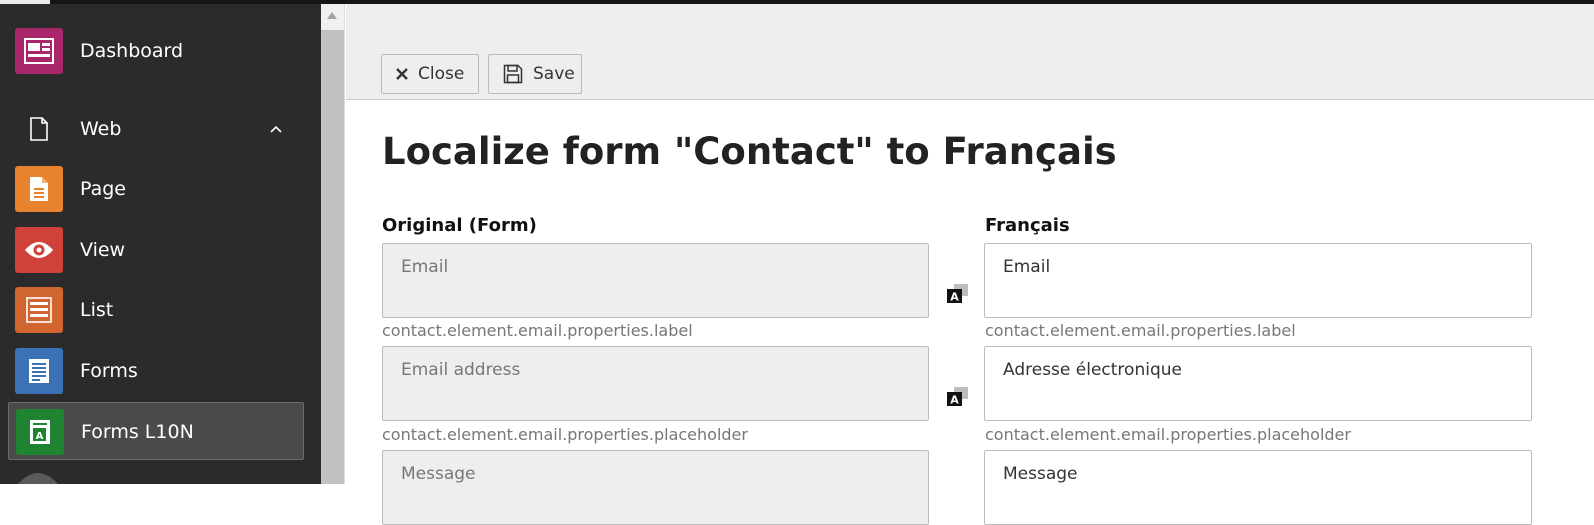 The width and height of the screenshot is (1594, 525). Describe the element at coordinates (38, 478) in the screenshot. I see `partial-module-icon` at that location.